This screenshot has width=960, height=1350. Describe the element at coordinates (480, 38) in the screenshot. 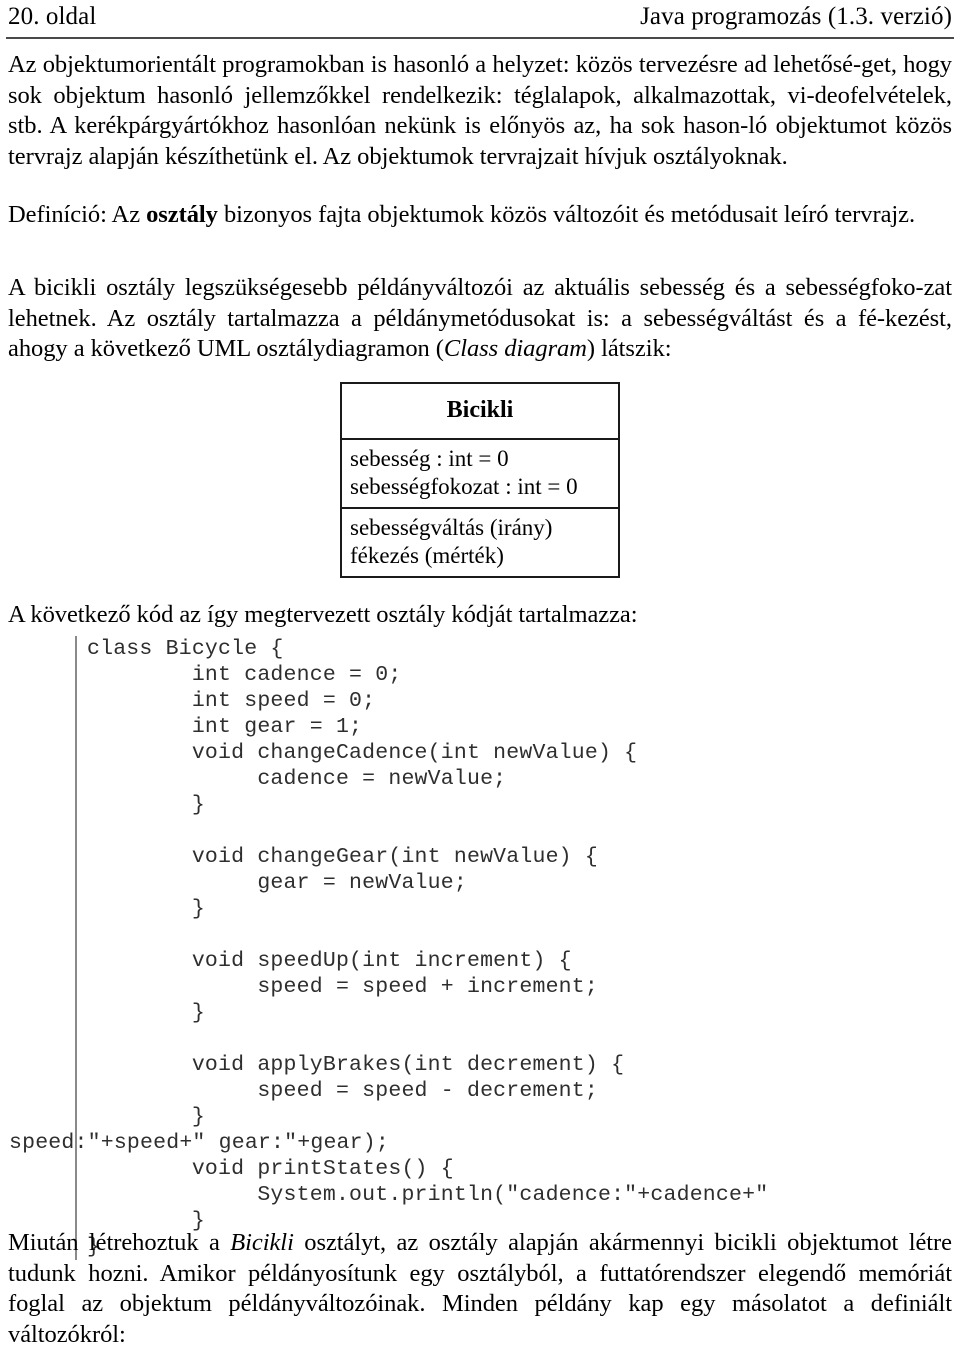

I see `header-divider` at that location.